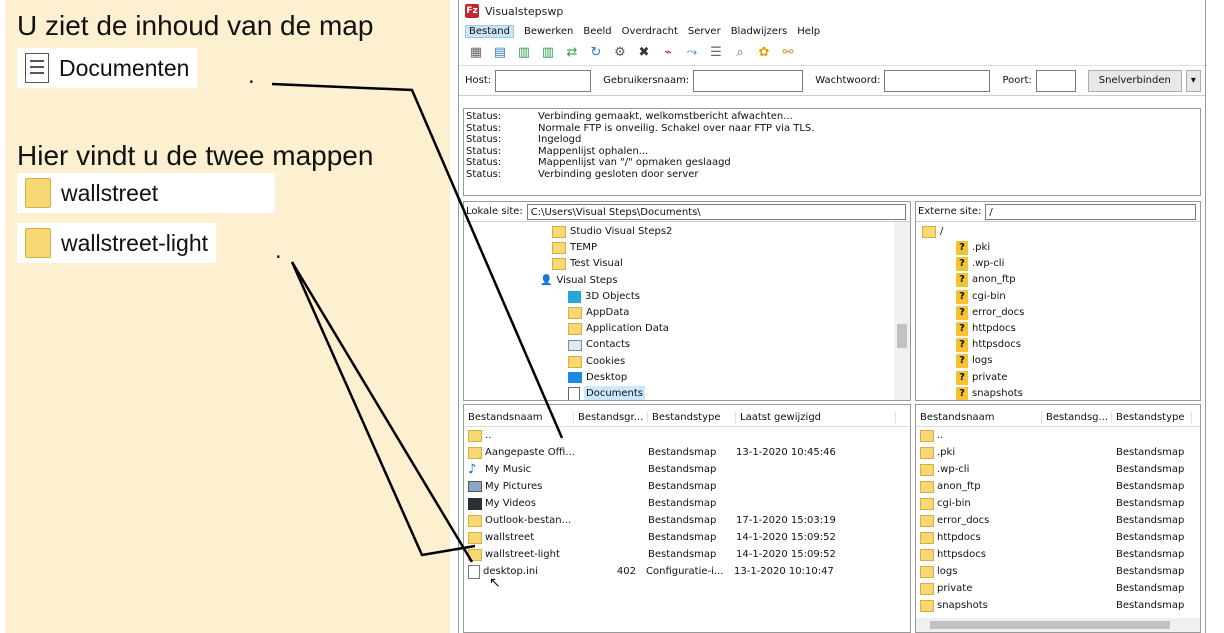 The image size is (1224, 633). Describe the element at coordinates (759, 31) in the screenshot. I see `menu-bladwijzers: Bladwijzers` at that location.